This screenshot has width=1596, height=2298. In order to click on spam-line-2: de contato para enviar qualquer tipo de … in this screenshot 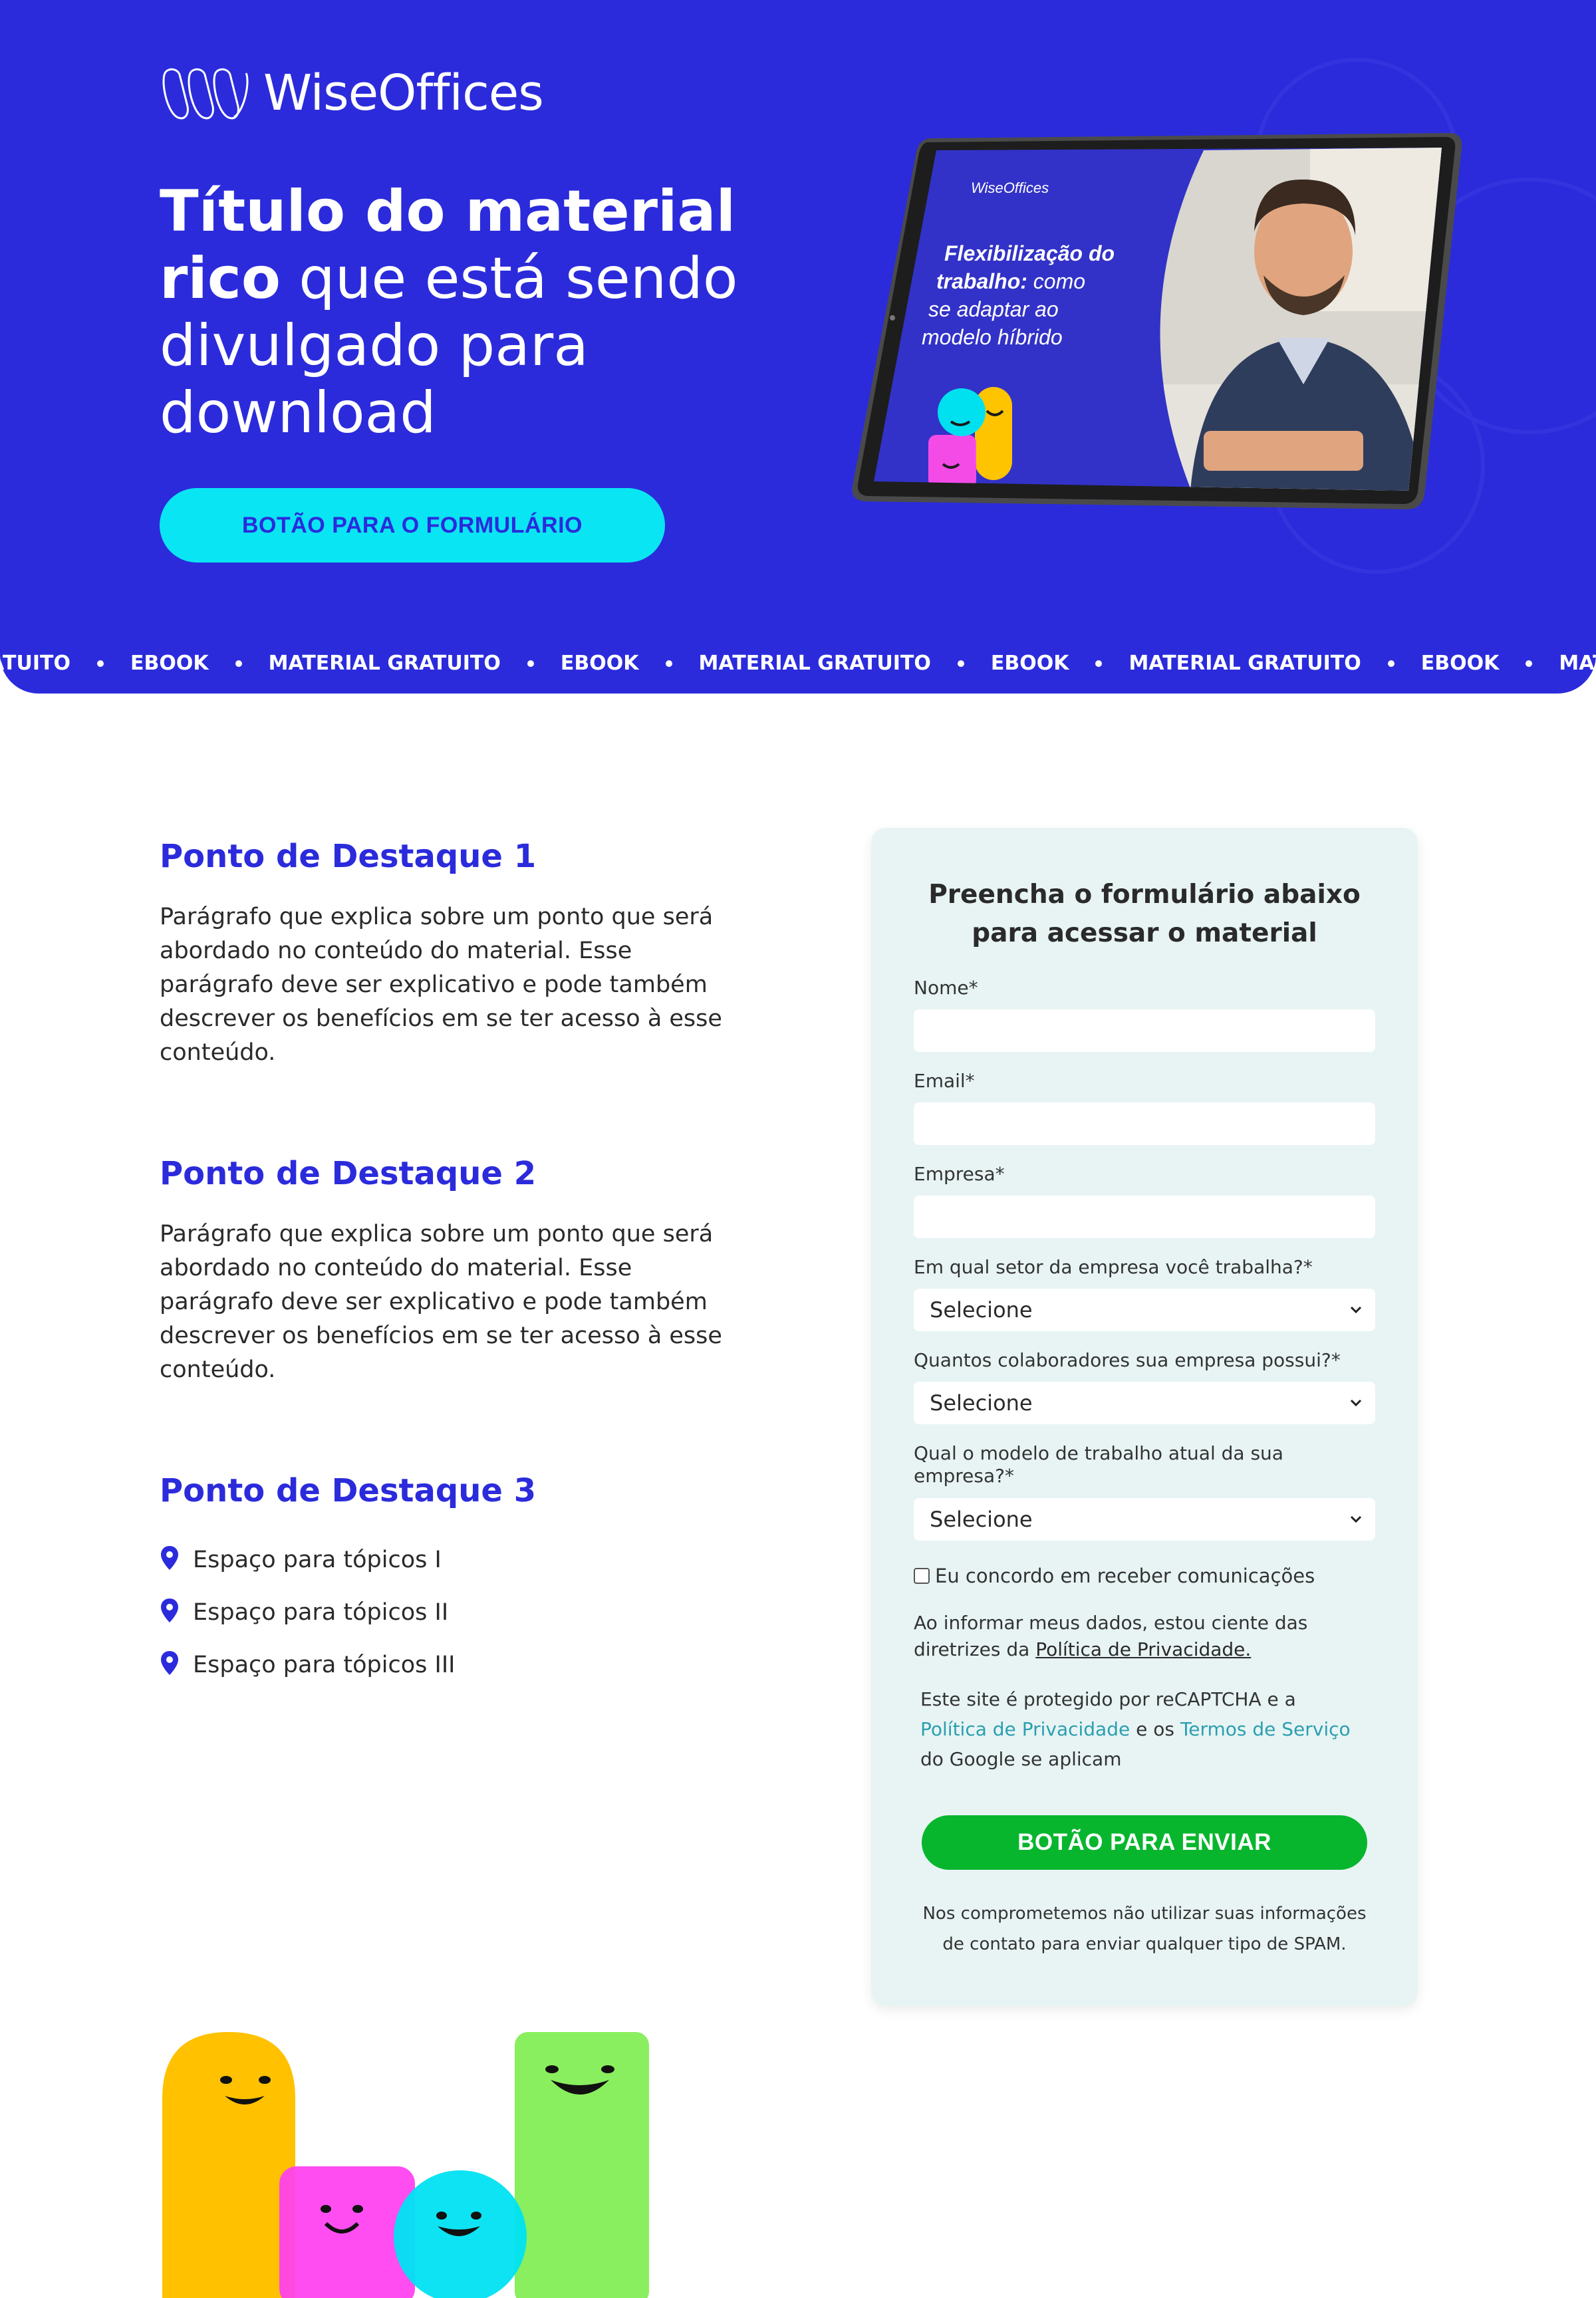, I will do `click(1144, 1944)`.